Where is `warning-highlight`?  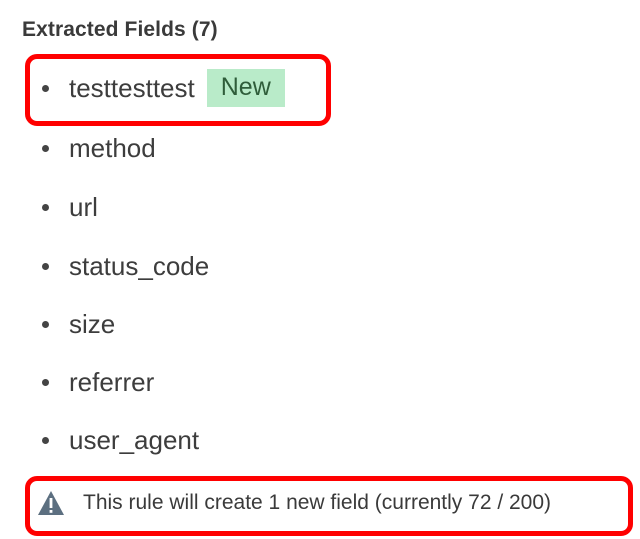
warning-highlight is located at coordinates (329, 506).